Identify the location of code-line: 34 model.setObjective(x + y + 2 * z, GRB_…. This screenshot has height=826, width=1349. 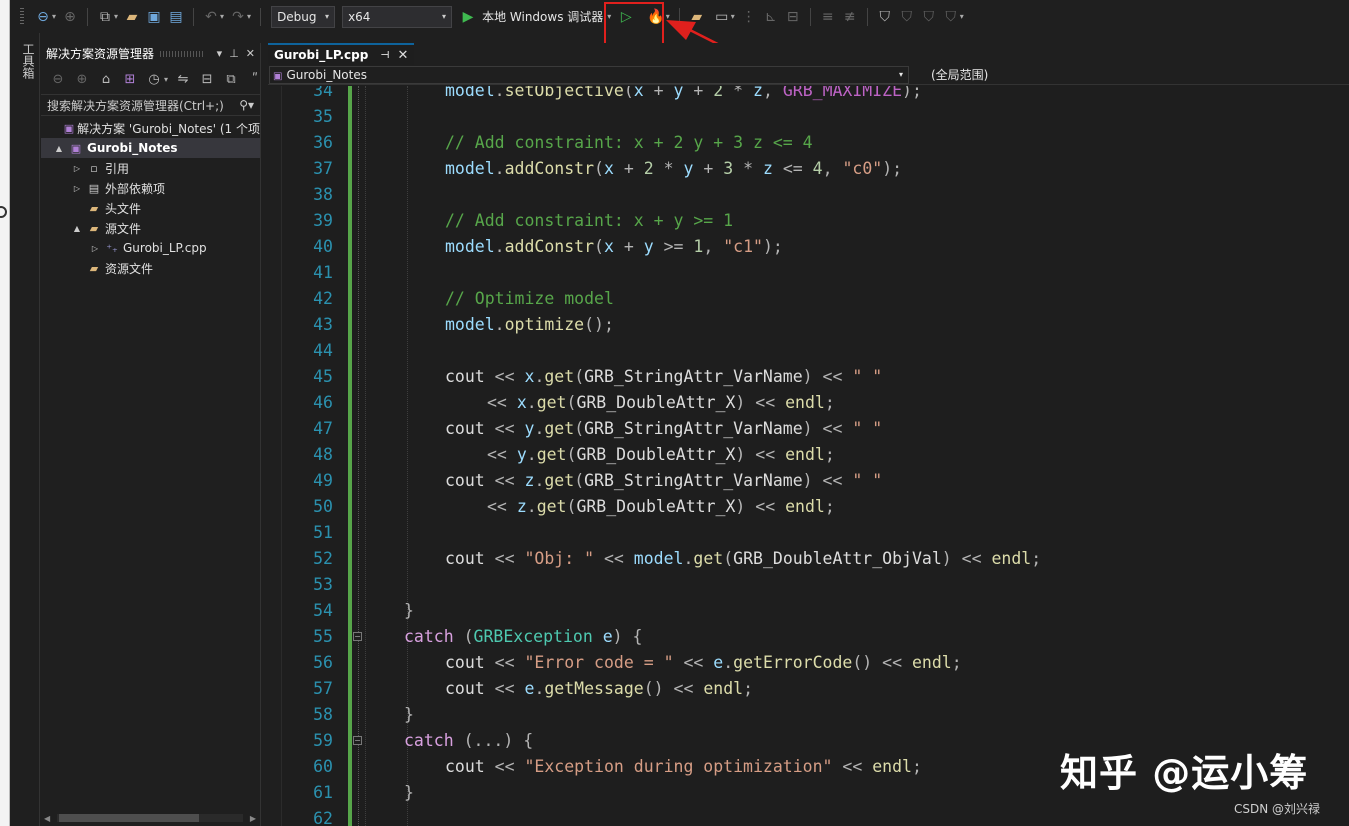
(808, 95).